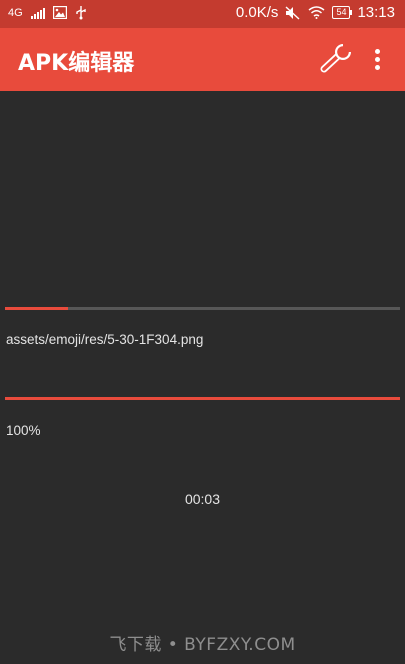 The height and width of the screenshot is (664, 405). I want to click on more-options-icon, so click(377, 60).